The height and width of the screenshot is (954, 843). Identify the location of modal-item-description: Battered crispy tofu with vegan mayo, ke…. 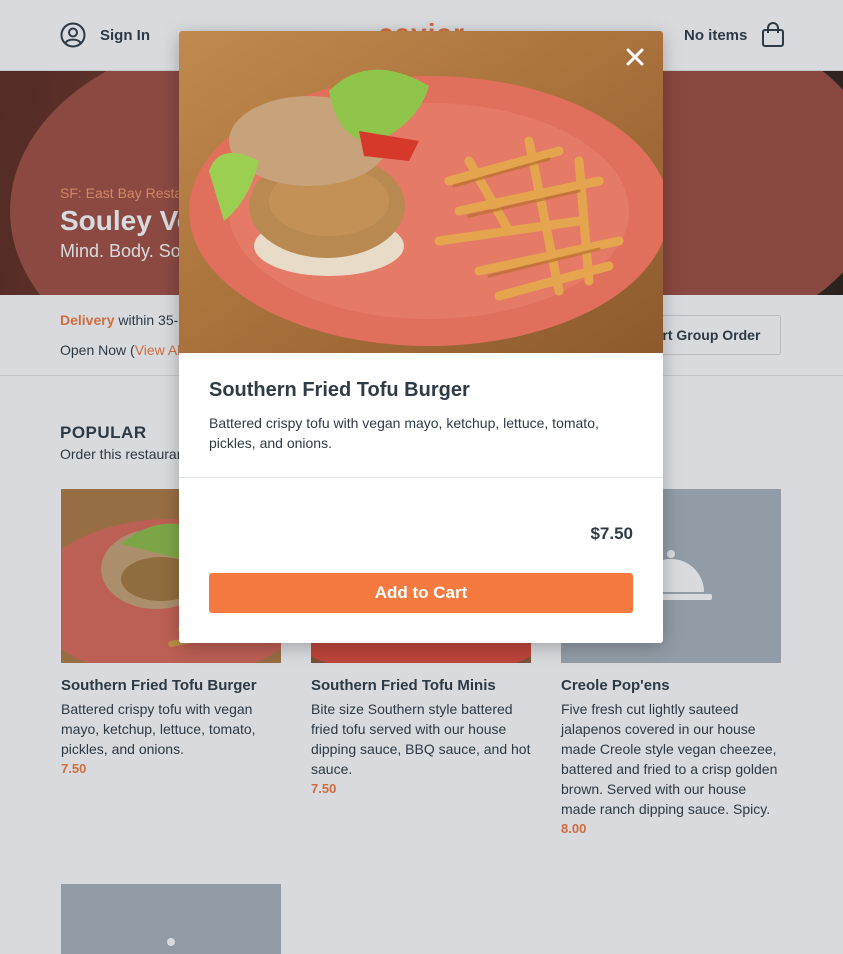
(404, 433).